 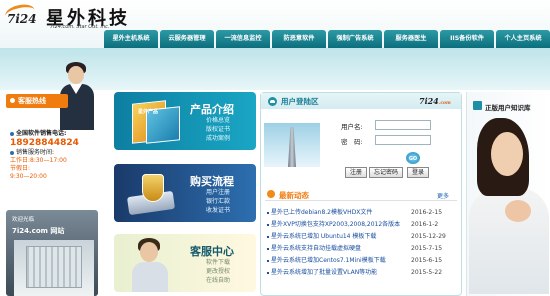 What do you see at coordinates (362, 213) in the screenshot?
I see `news-item: 星外已上传debian8.2模板VHDX文件 2016-2-15` at bounding box center [362, 213].